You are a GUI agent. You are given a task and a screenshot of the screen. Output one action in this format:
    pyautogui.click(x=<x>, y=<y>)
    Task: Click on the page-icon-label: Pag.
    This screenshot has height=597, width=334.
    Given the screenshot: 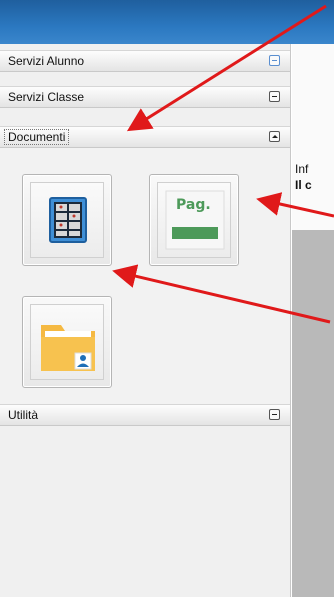 What is the action you would take?
    pyautogui.click(x=193, y=205)
    